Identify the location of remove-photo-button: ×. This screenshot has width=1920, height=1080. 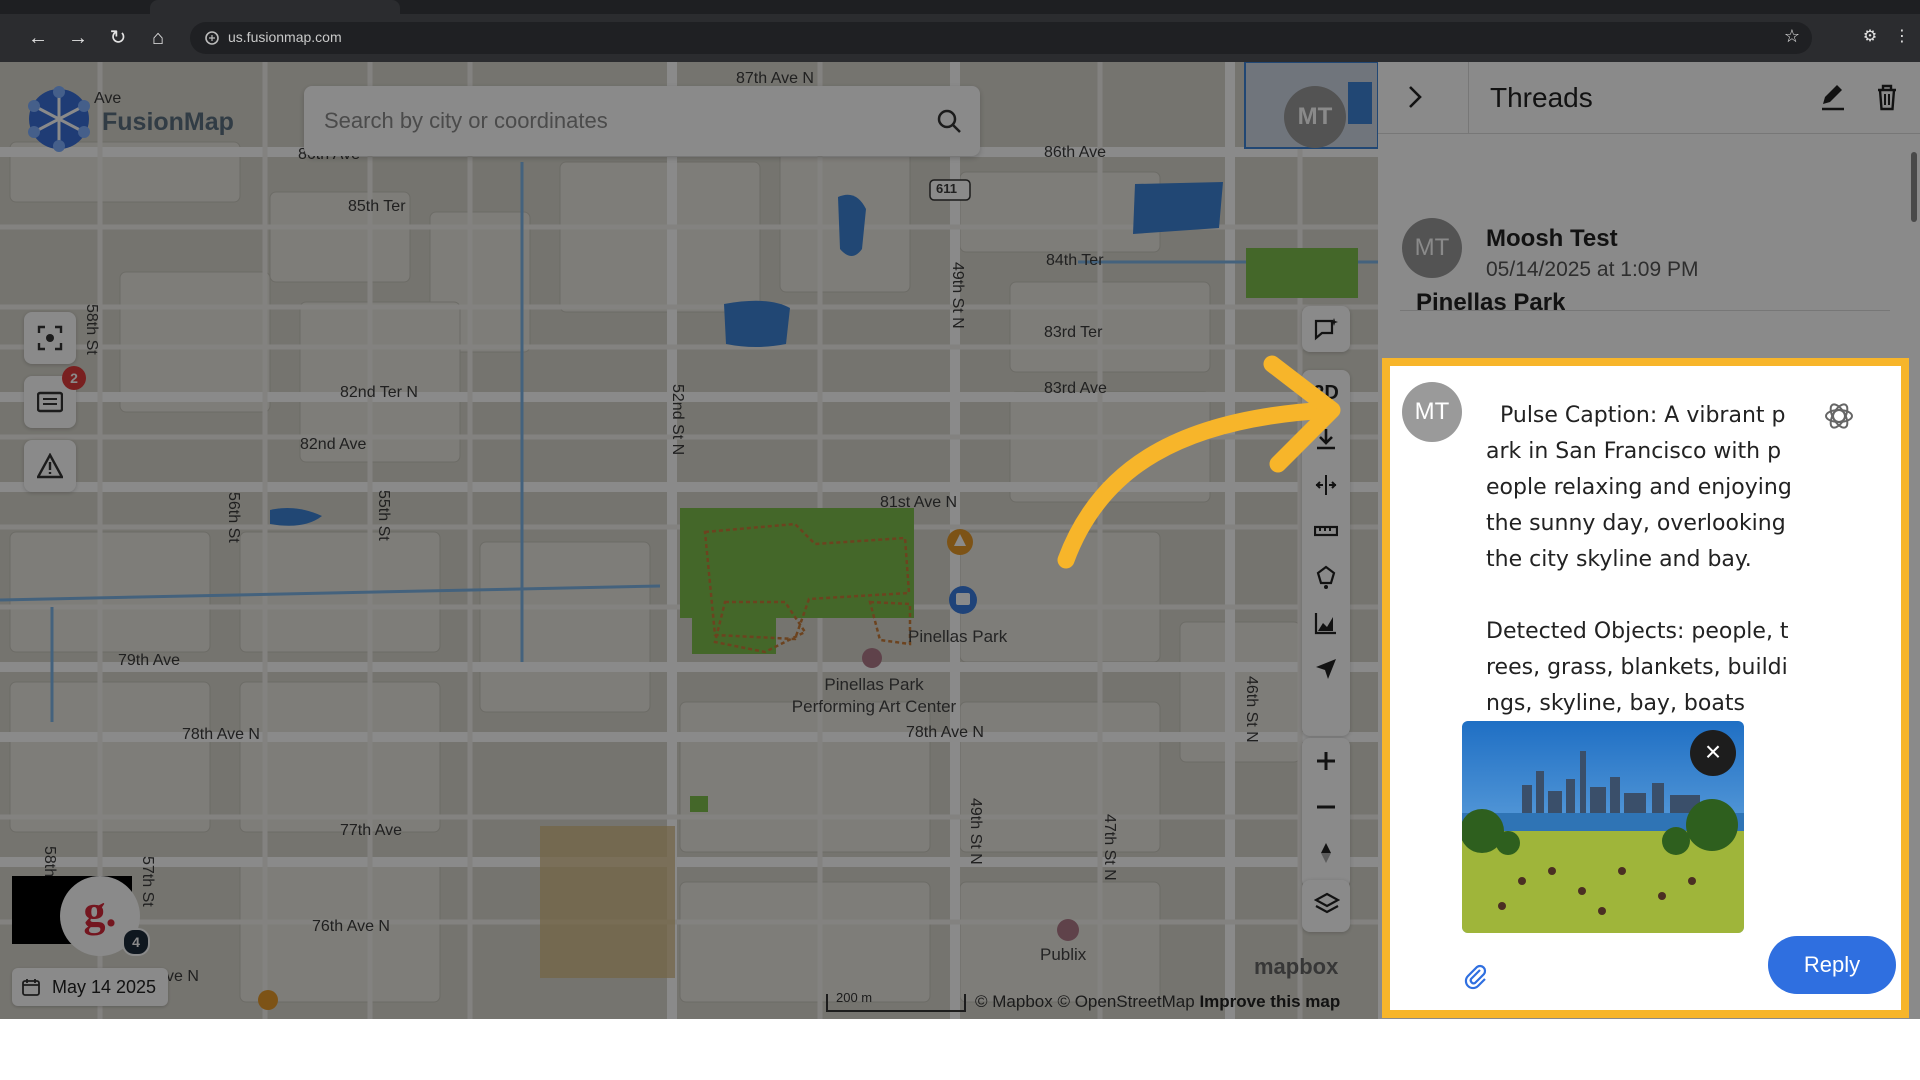
(1713, 753).